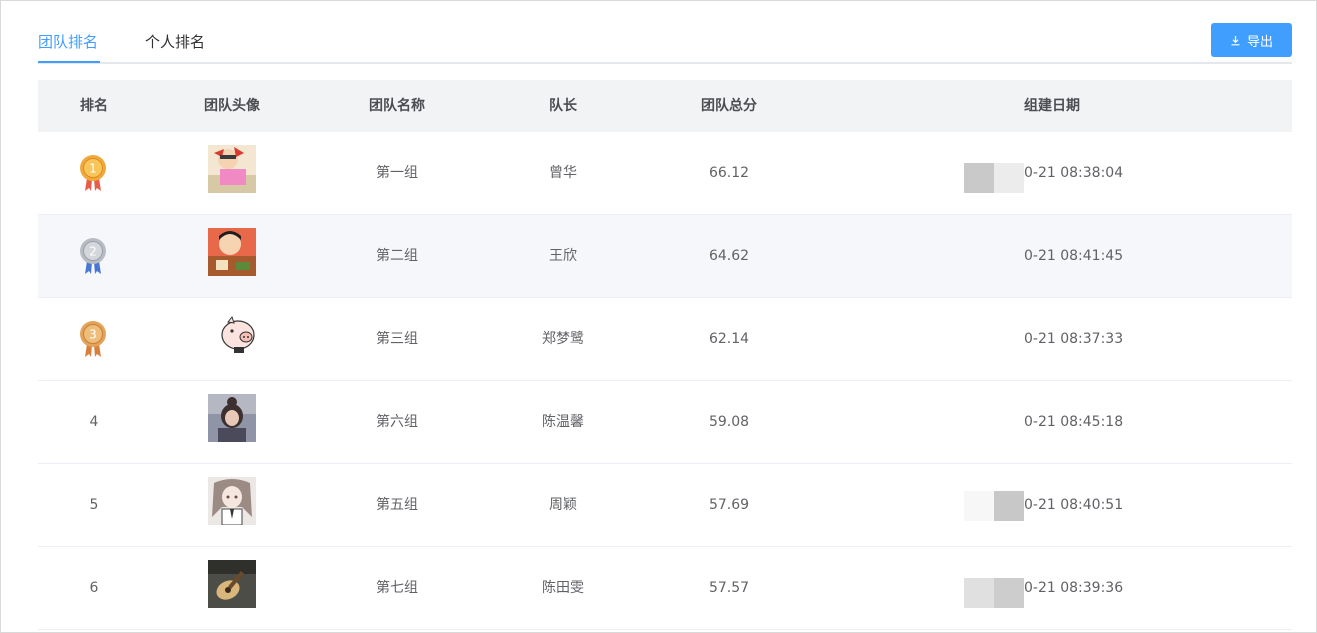  Describe the element at coordinates (729, 505) in the screenshot. I see `score-cell: 57.69` at that location.